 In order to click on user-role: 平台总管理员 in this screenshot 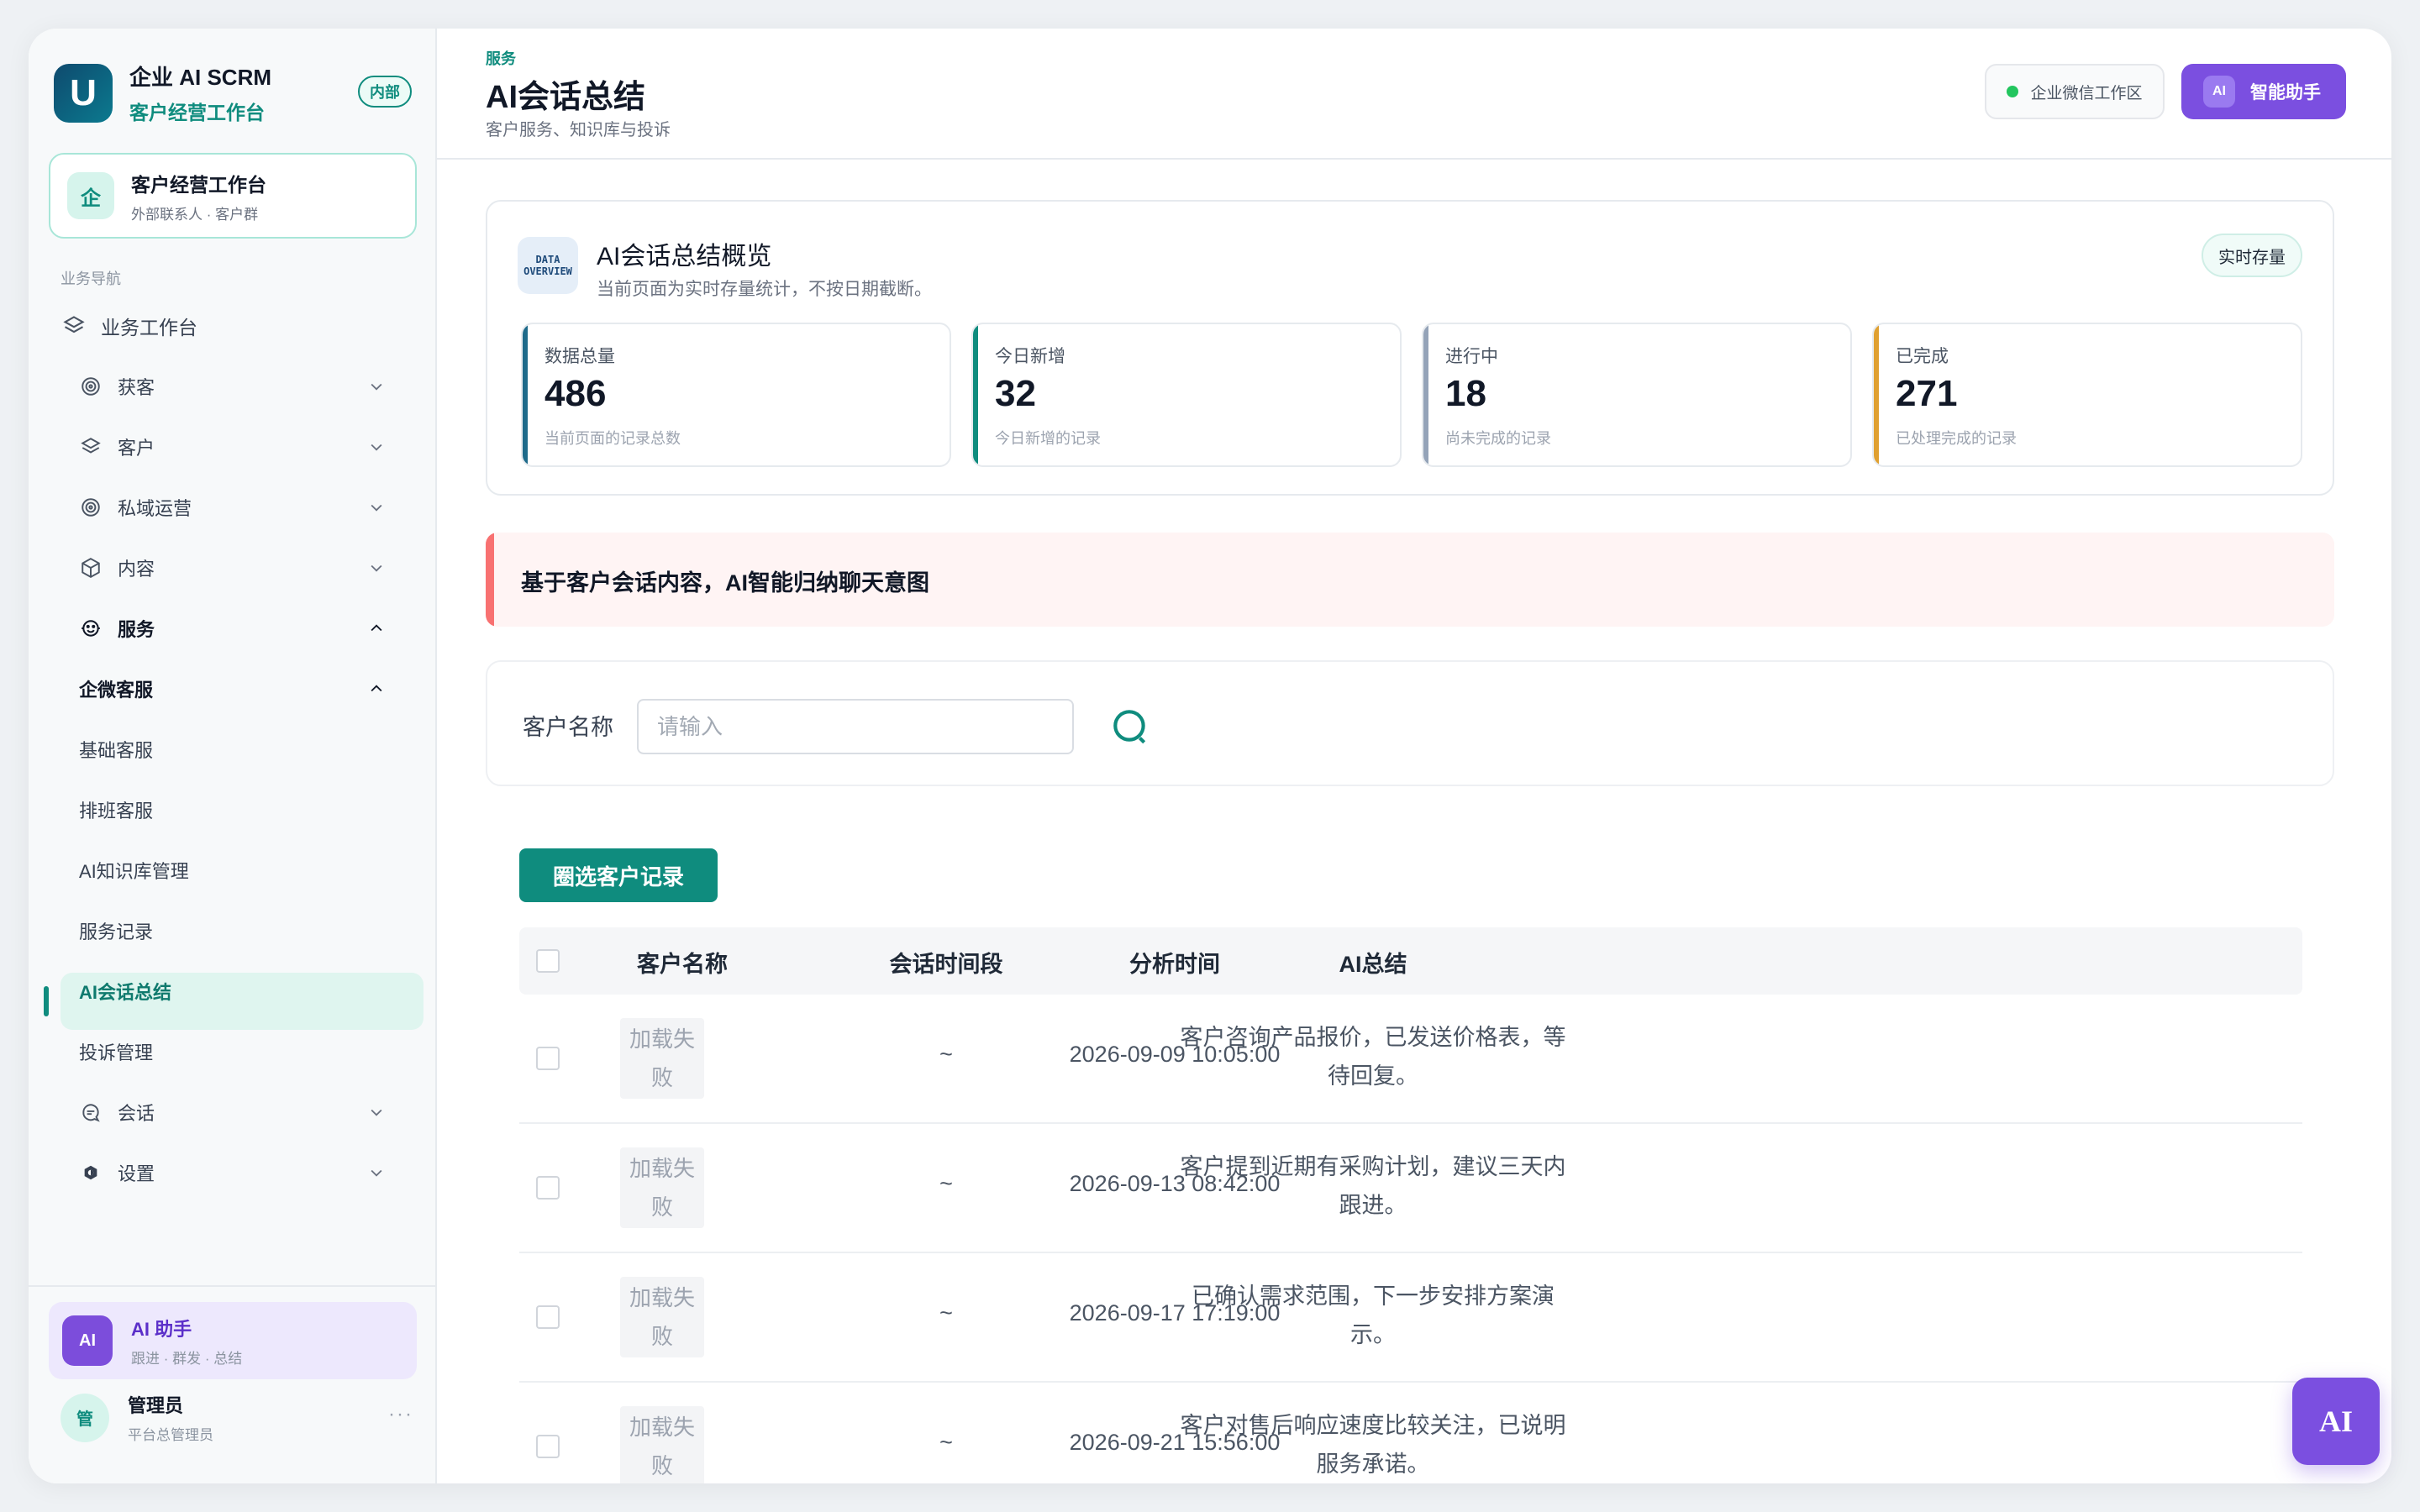, I will do `click(170, 1435)`.